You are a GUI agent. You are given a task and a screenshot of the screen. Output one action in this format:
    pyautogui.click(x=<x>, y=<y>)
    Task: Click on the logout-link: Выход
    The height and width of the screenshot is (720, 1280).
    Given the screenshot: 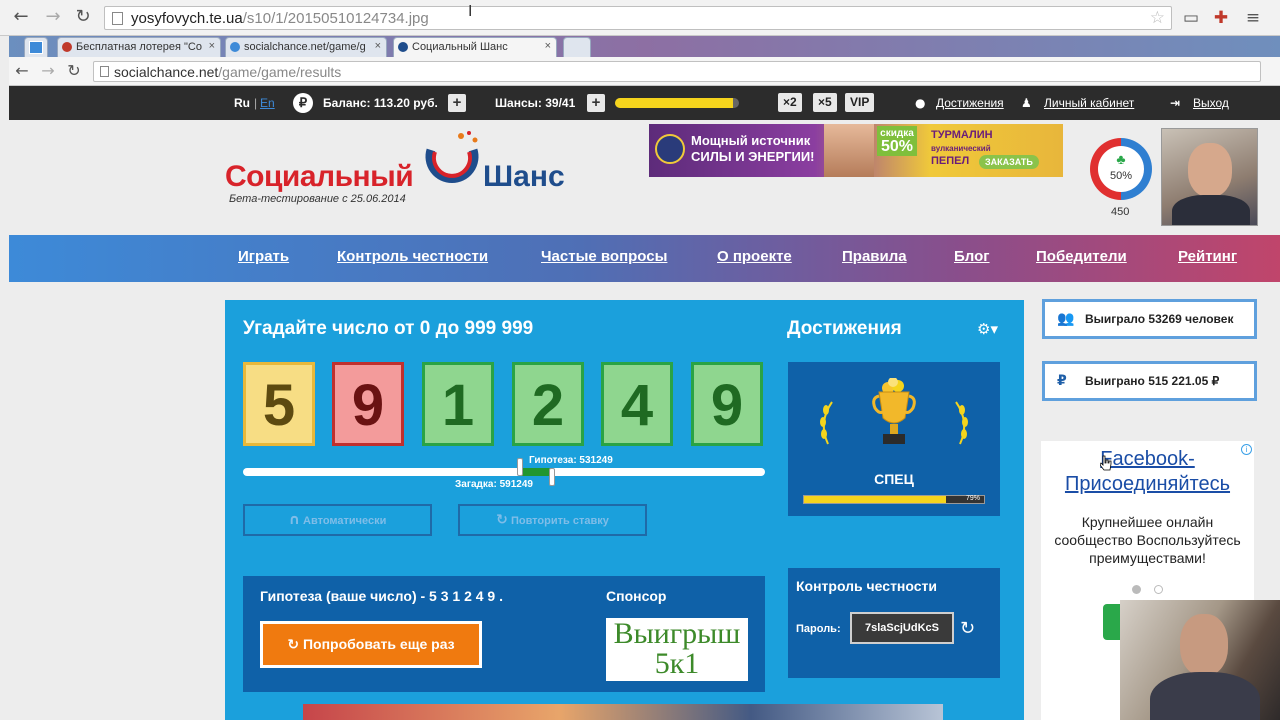 What is the action you would take?
    pyautogui.click(x=1211, y=103)
    